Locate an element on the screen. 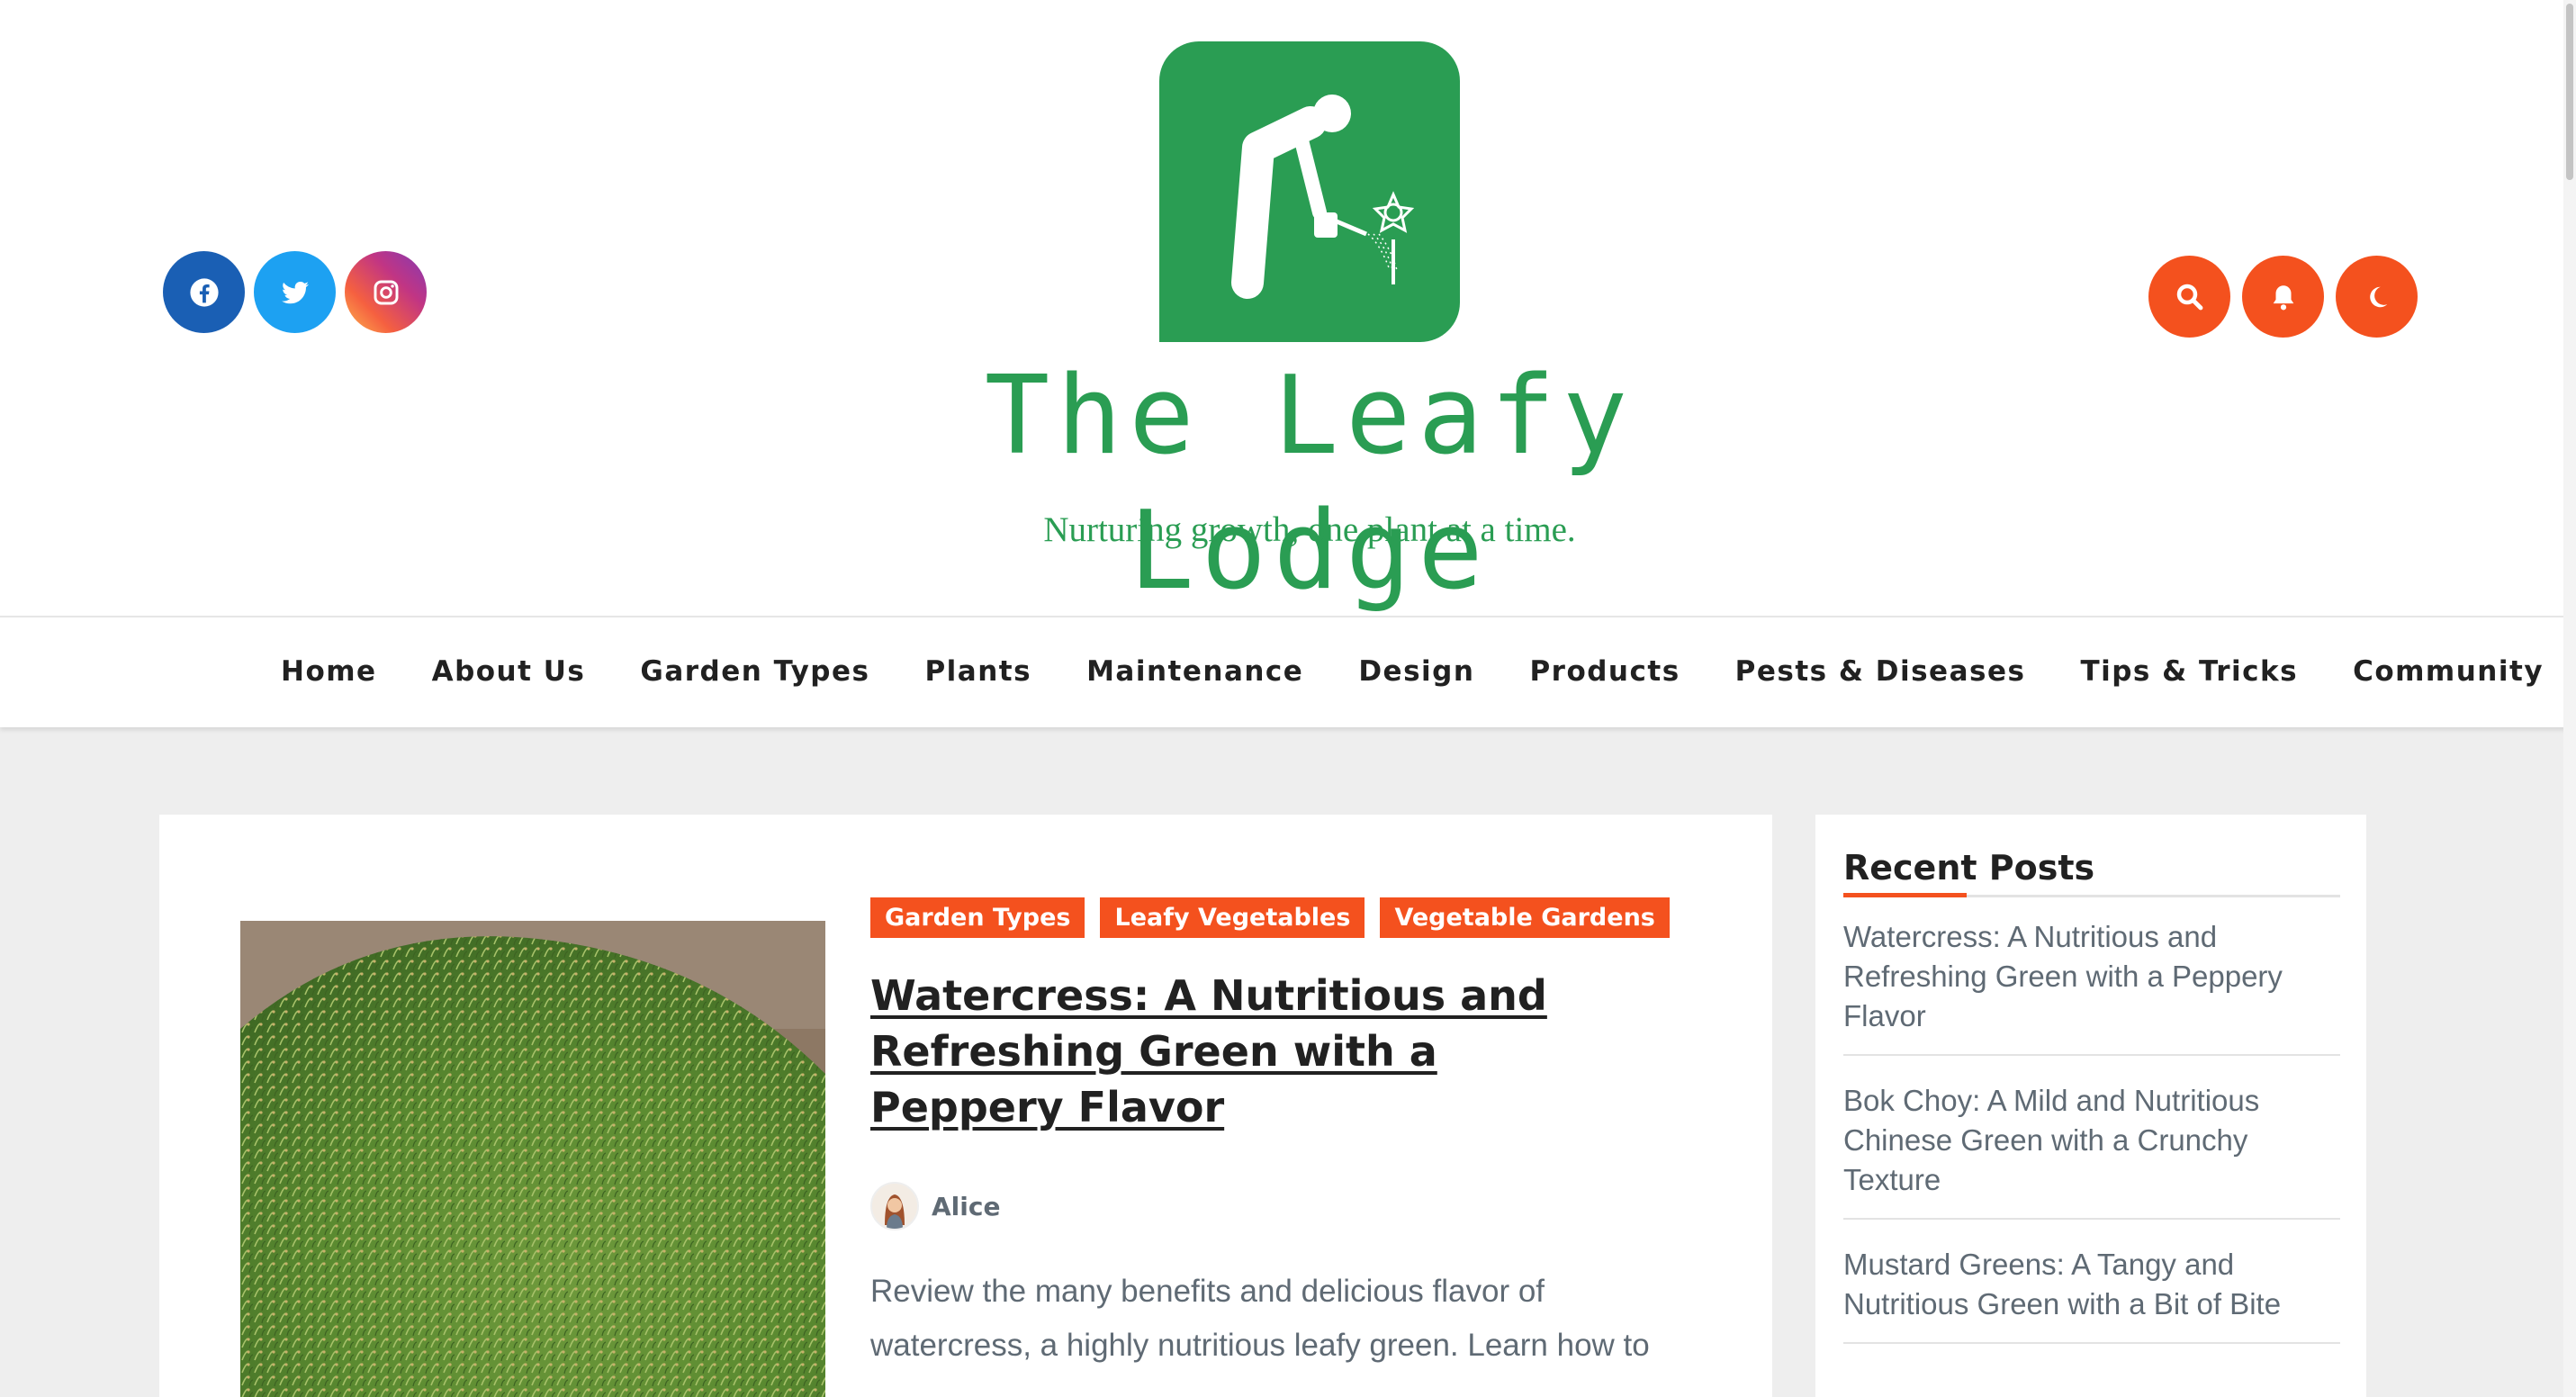 This screenshot has width=2576, height=1397. author-name: Alice is located at coordinates (966, 1206).